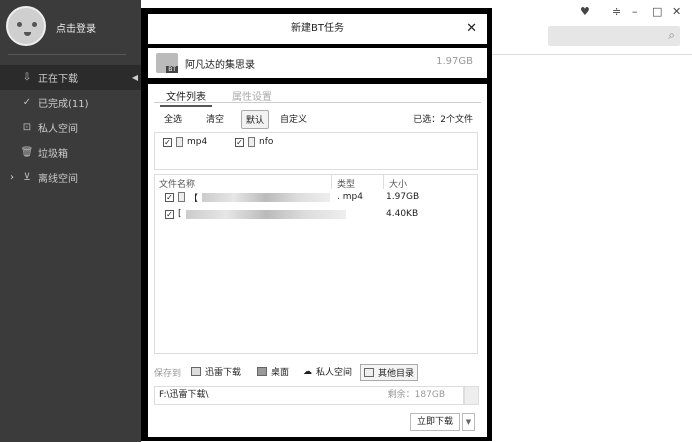  What do you see at coordinates (220, 65) in the screenshot?
I see `torrent-name: 阿凡达的集思录` at bounding box center [220, 65].